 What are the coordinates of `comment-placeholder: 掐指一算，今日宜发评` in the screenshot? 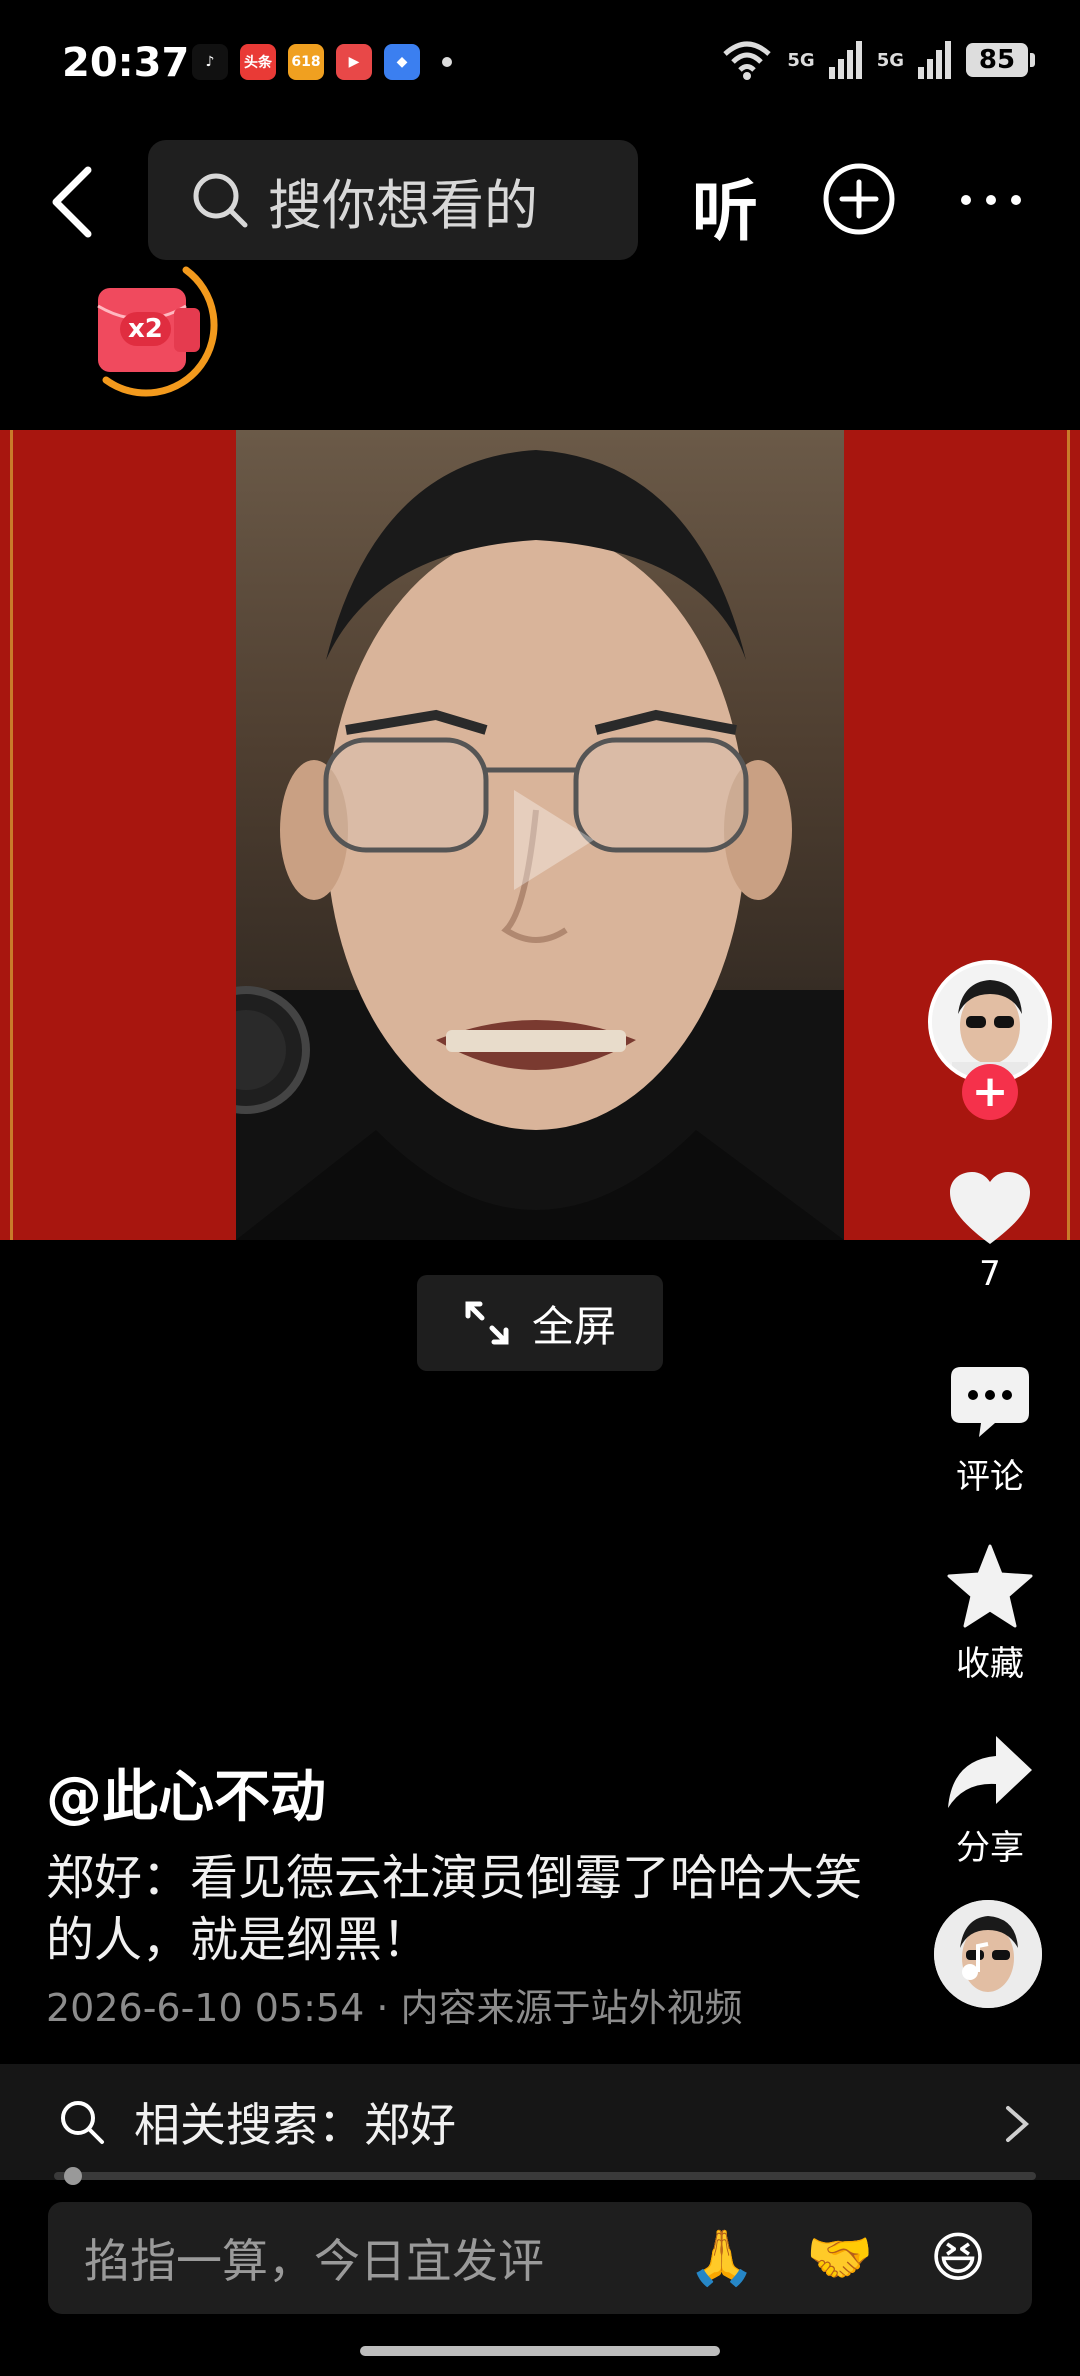 It's located at (314, 2261).